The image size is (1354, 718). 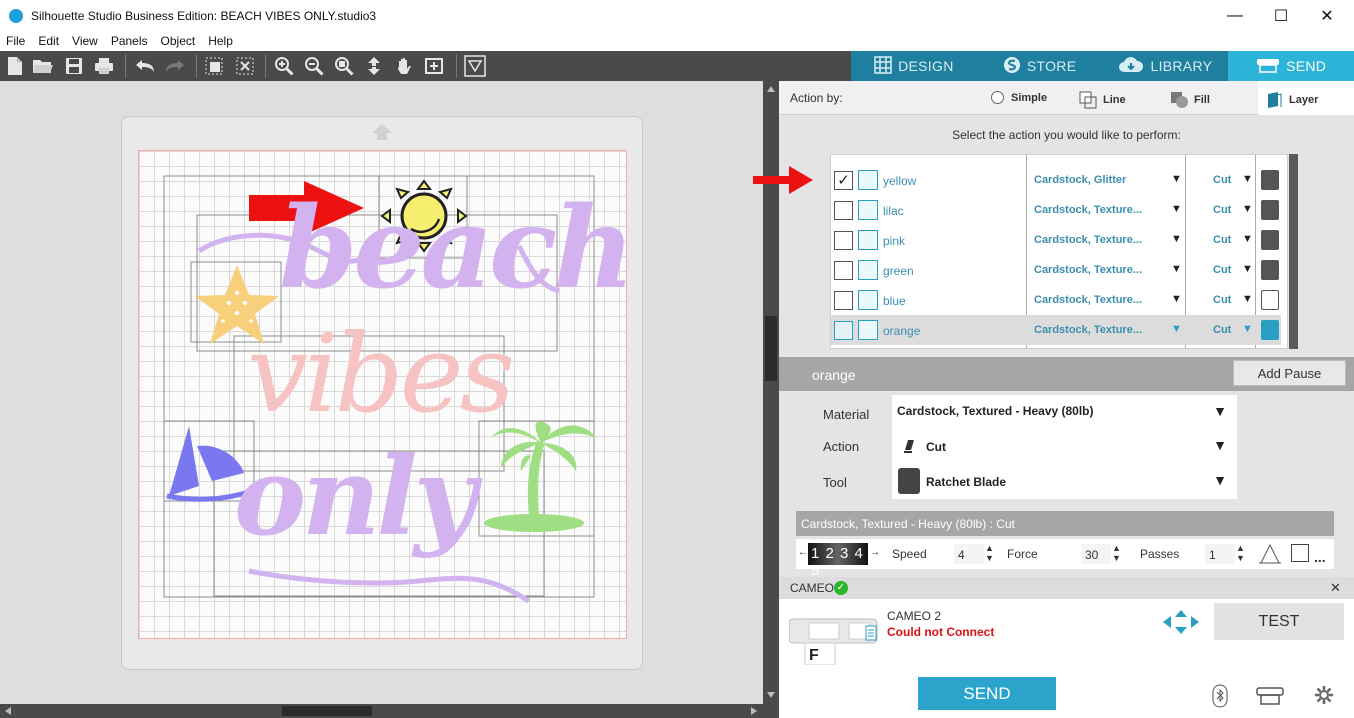 I want to click on layer-row-blue: blue Cardstock, Texture... ▼ Cut ▼, so click(x=1056, y=300).